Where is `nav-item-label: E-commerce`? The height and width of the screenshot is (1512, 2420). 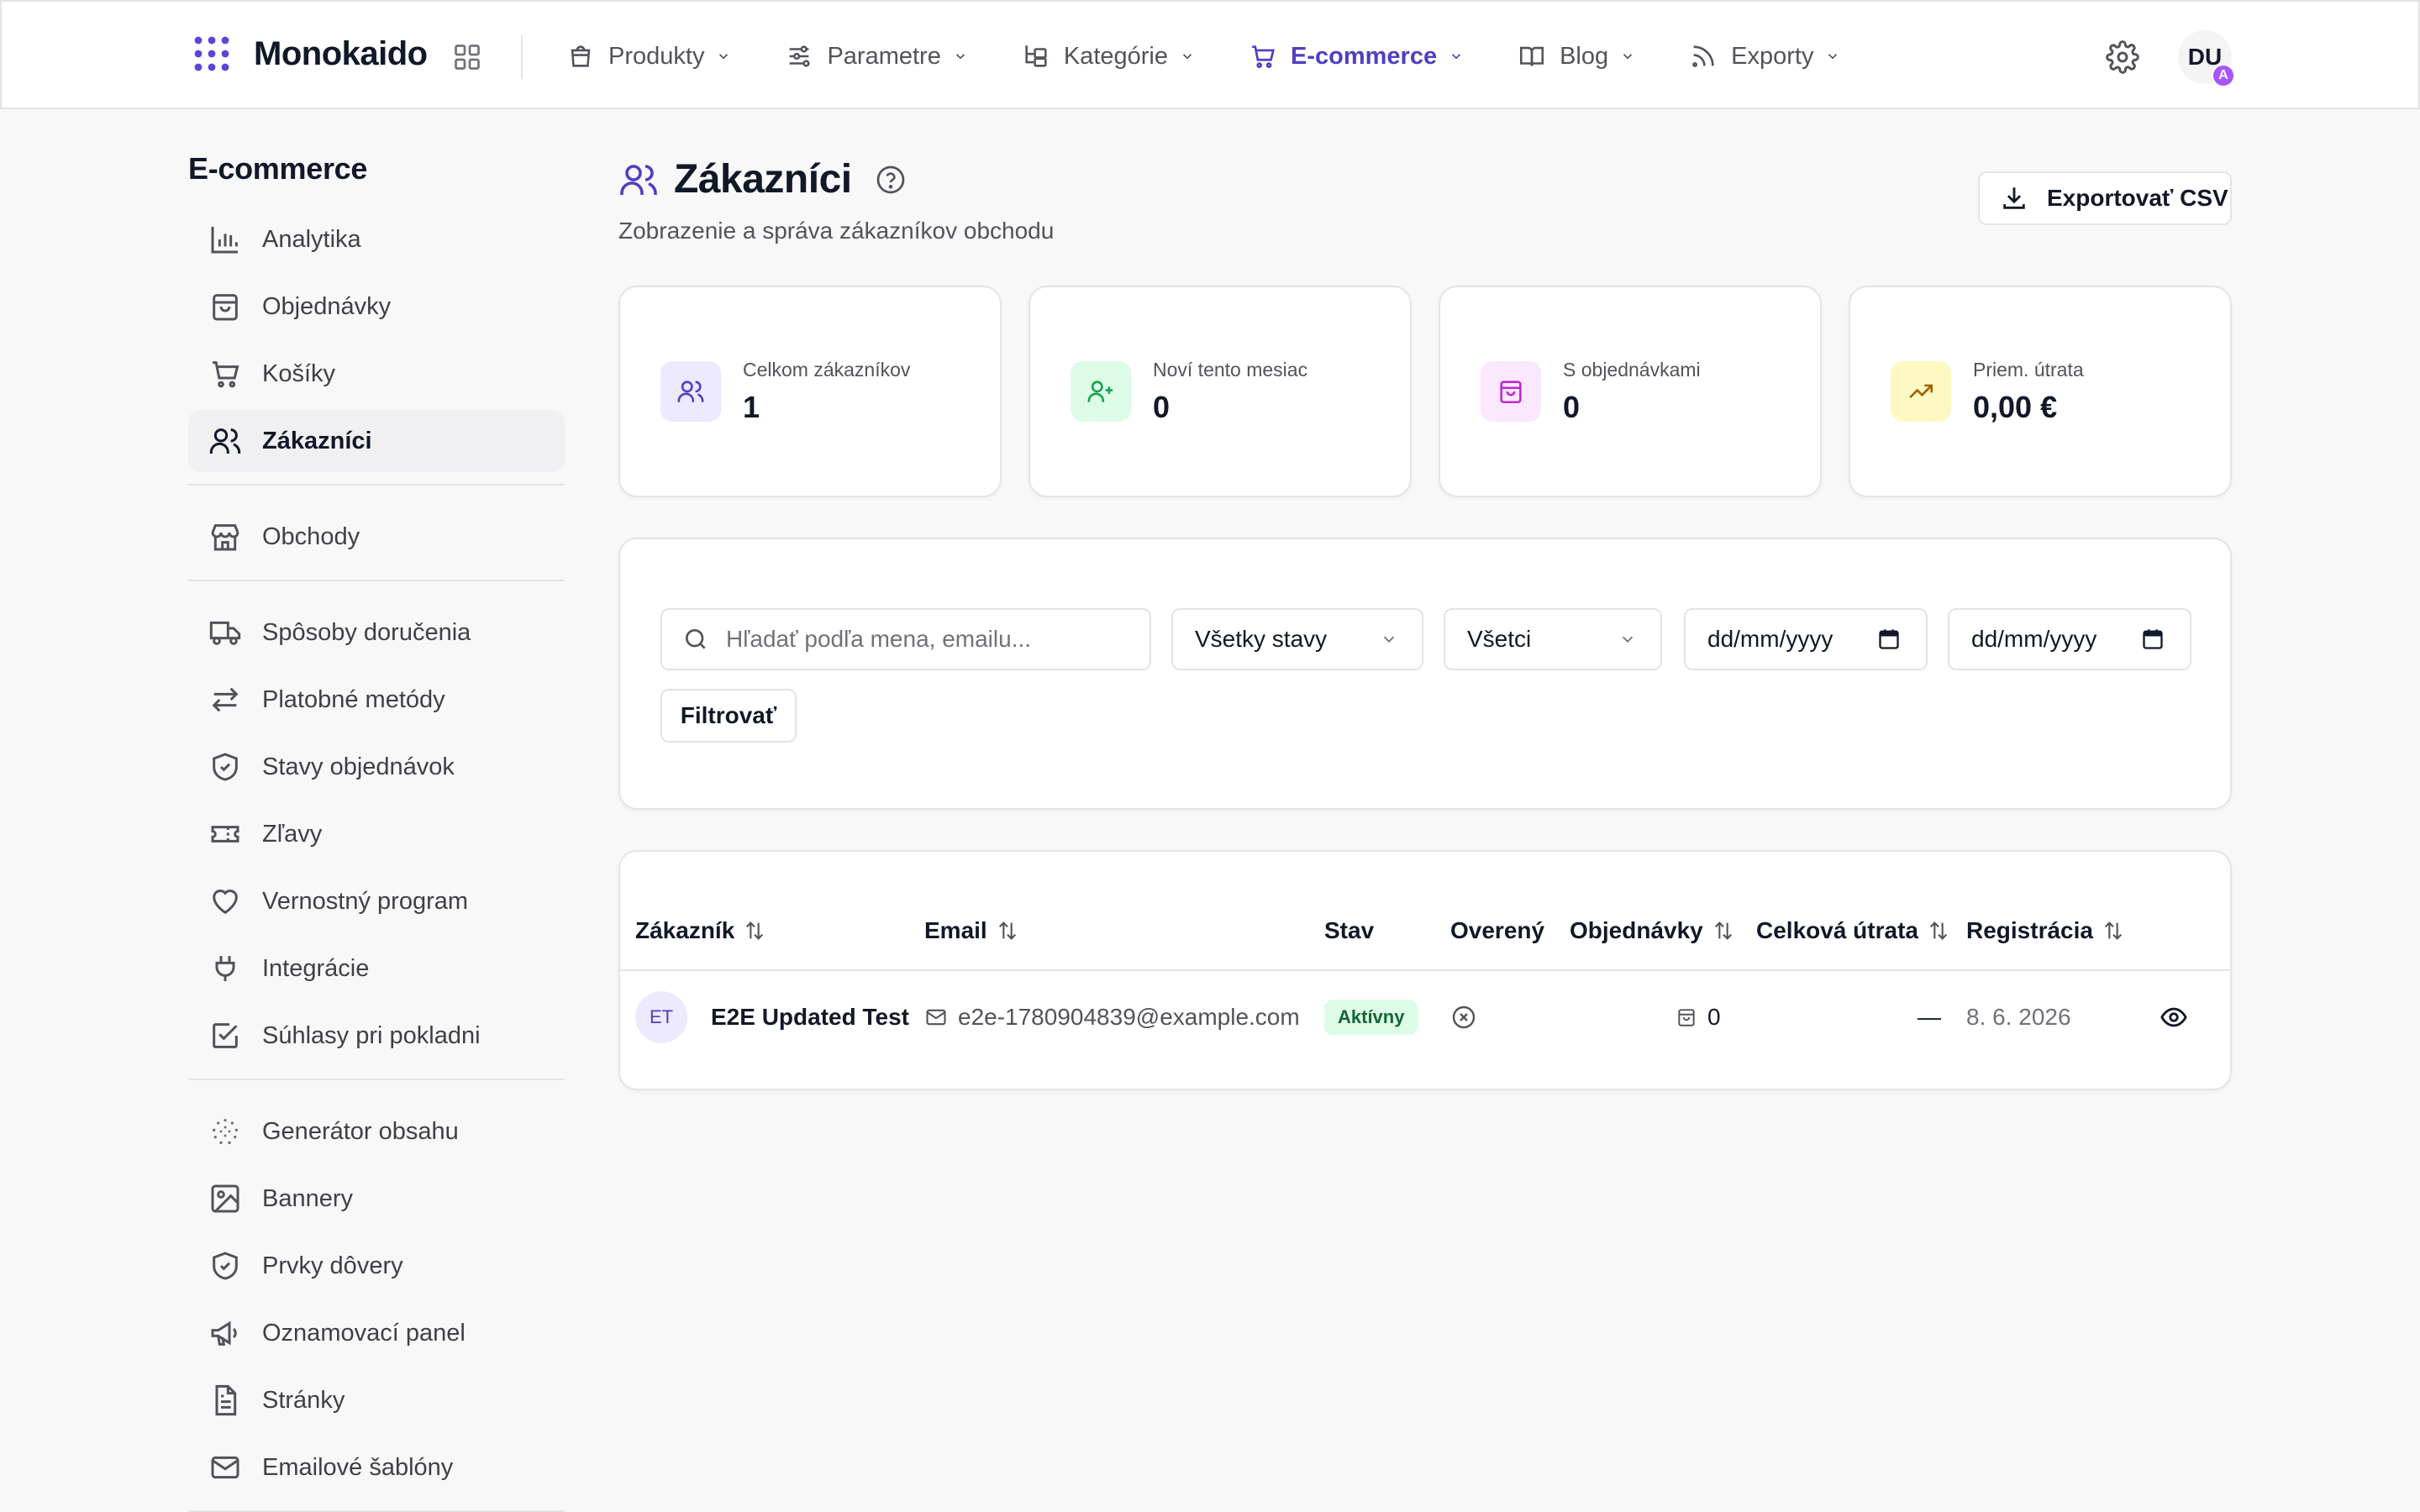 nav-item-label: E-commerce is located at coordinates (1364, 56).